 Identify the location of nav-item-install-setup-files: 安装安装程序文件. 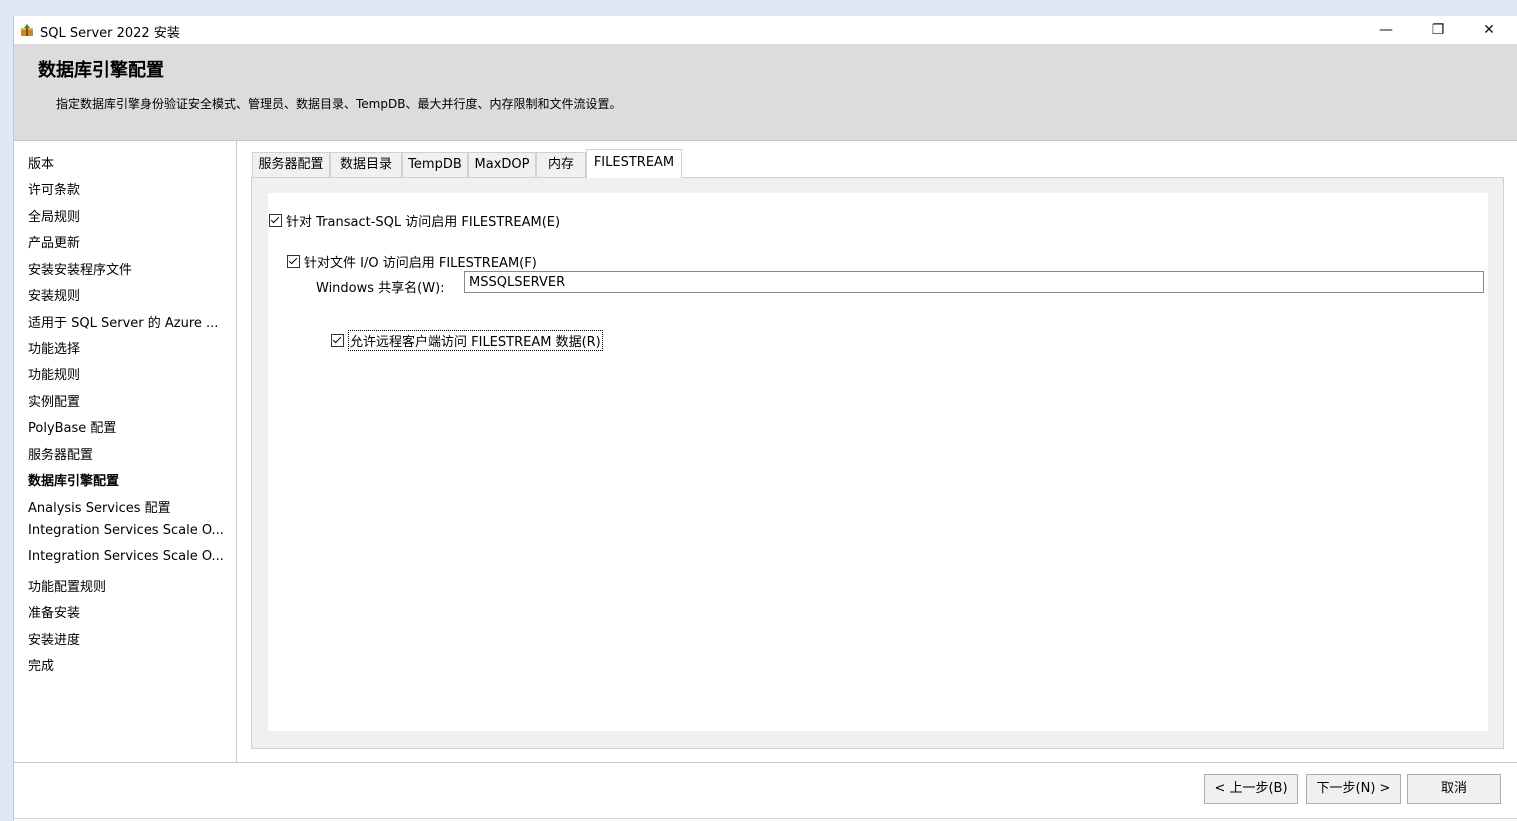
(128, 268).